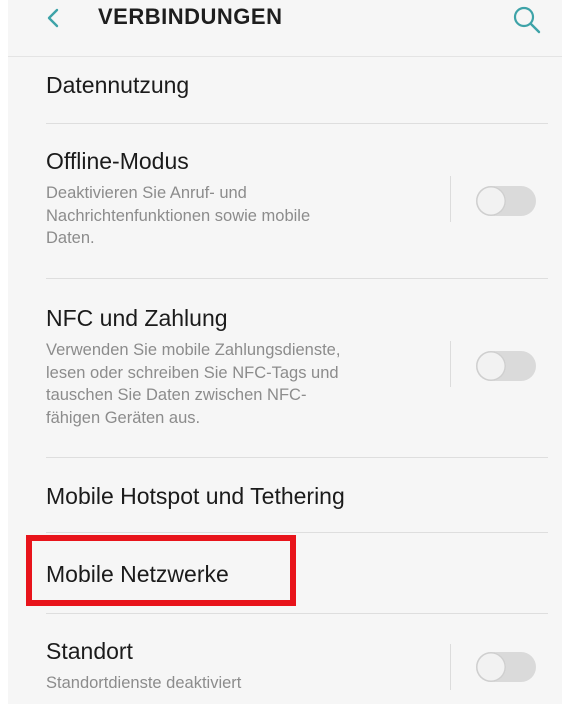 The height and width of the screenshot is (704, 569). I want to click on page-title: VERBINDUNGEN, so click(190, 16).